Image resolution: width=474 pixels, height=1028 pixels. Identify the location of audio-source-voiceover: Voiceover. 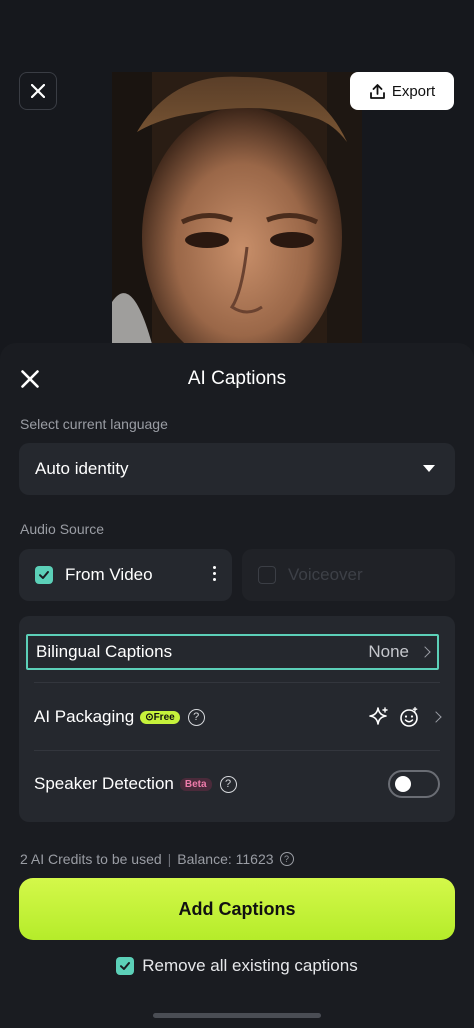
(348, 575).